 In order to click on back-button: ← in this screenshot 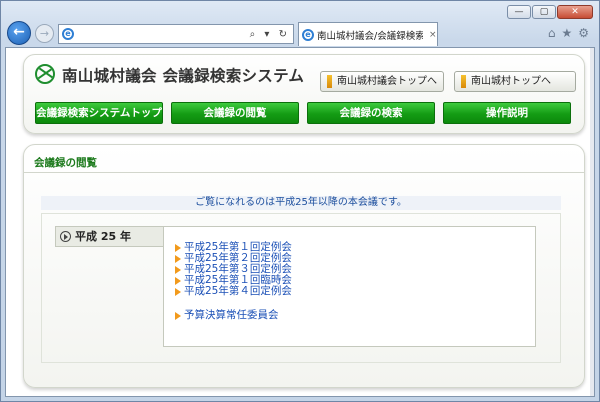, I will do `click(19, 33)`.